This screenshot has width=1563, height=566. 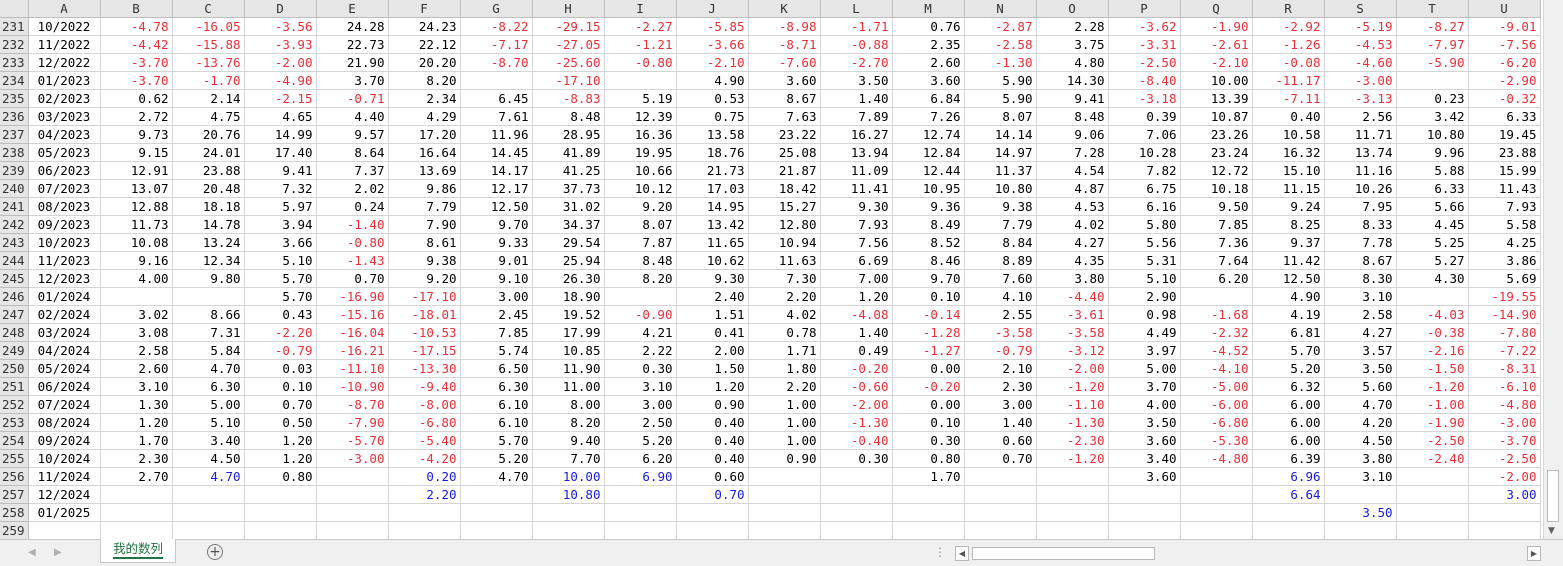 I want to click on cell-t259, so click(x=1432, y=530).